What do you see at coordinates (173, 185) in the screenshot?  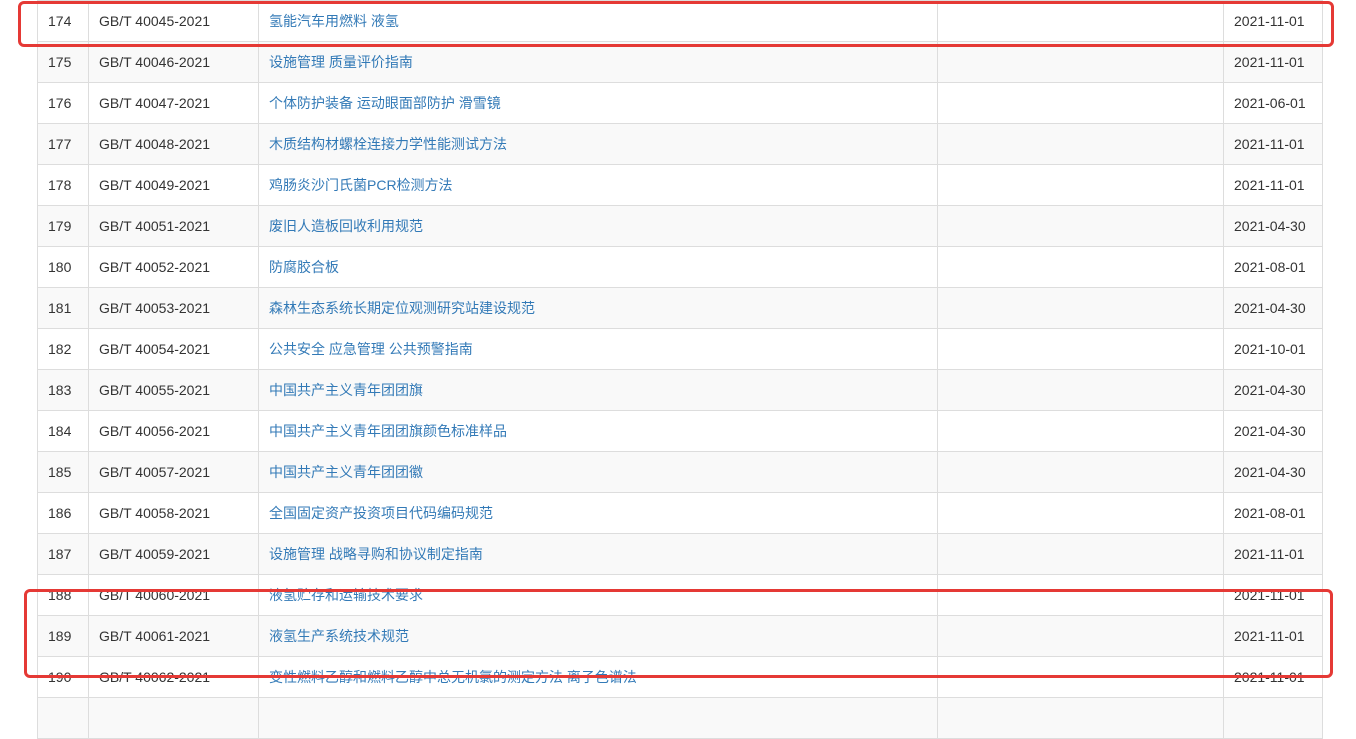 I see `standard-code: GB/T 40049-2021` at bounding box center [173, 185].